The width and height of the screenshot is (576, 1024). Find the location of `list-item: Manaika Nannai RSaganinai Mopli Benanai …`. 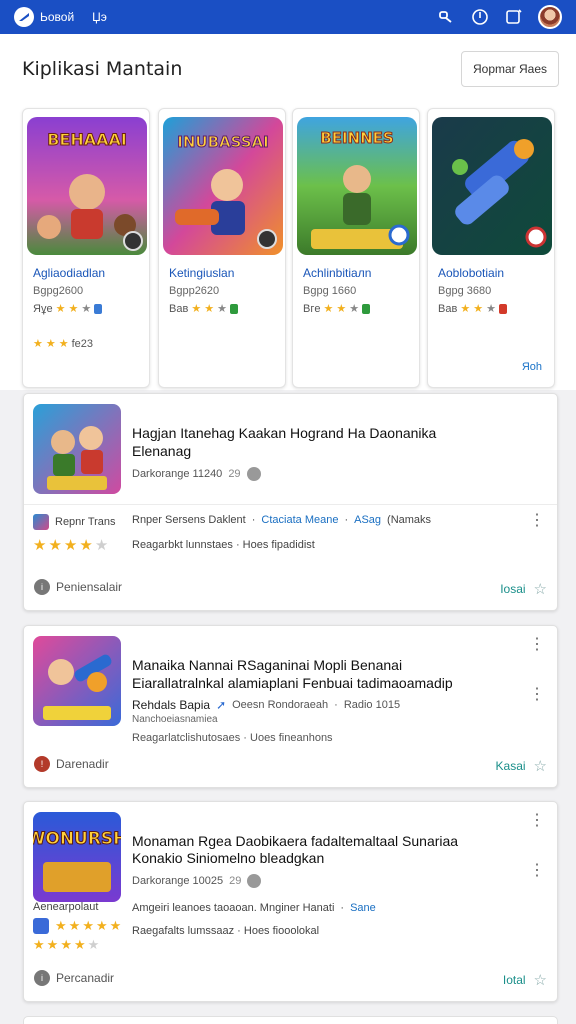

list-item: Manaika Nannai RSaganinai Mopli Benanai … is located at coordinates (290, 706).